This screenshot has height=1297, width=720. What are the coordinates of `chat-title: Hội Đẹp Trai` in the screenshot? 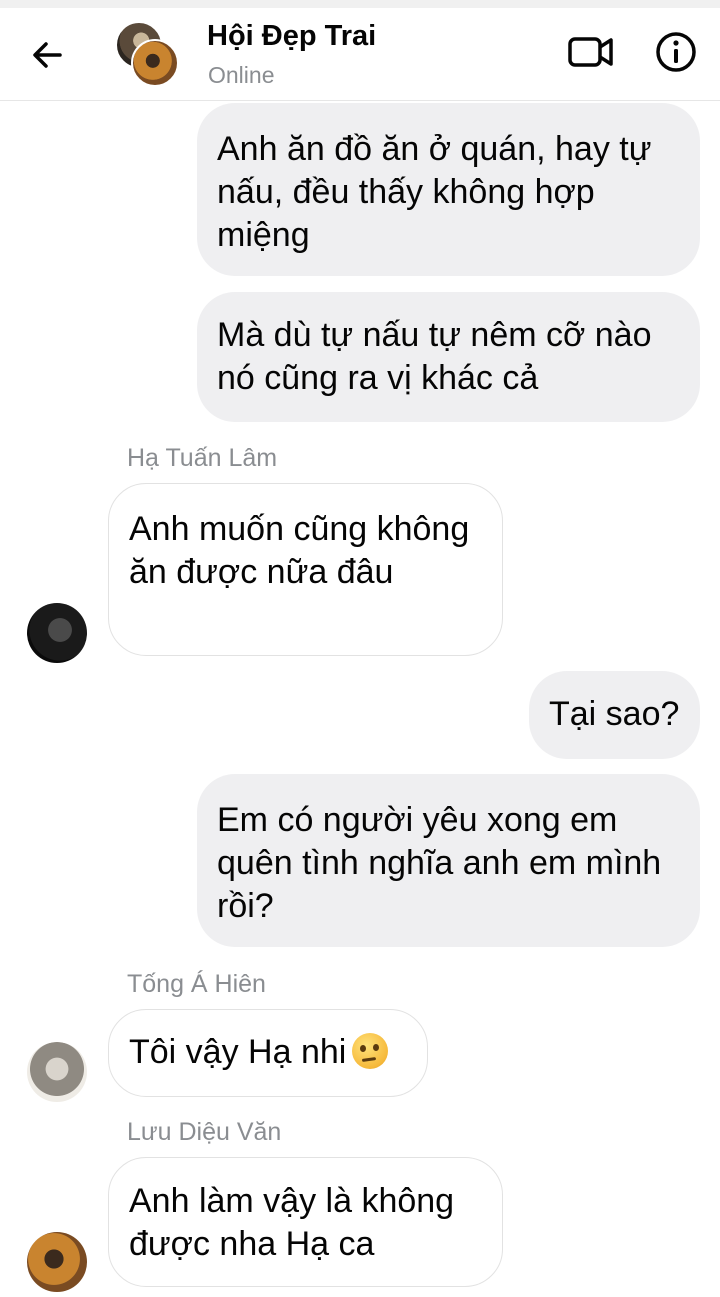 It's located at (291, 36).